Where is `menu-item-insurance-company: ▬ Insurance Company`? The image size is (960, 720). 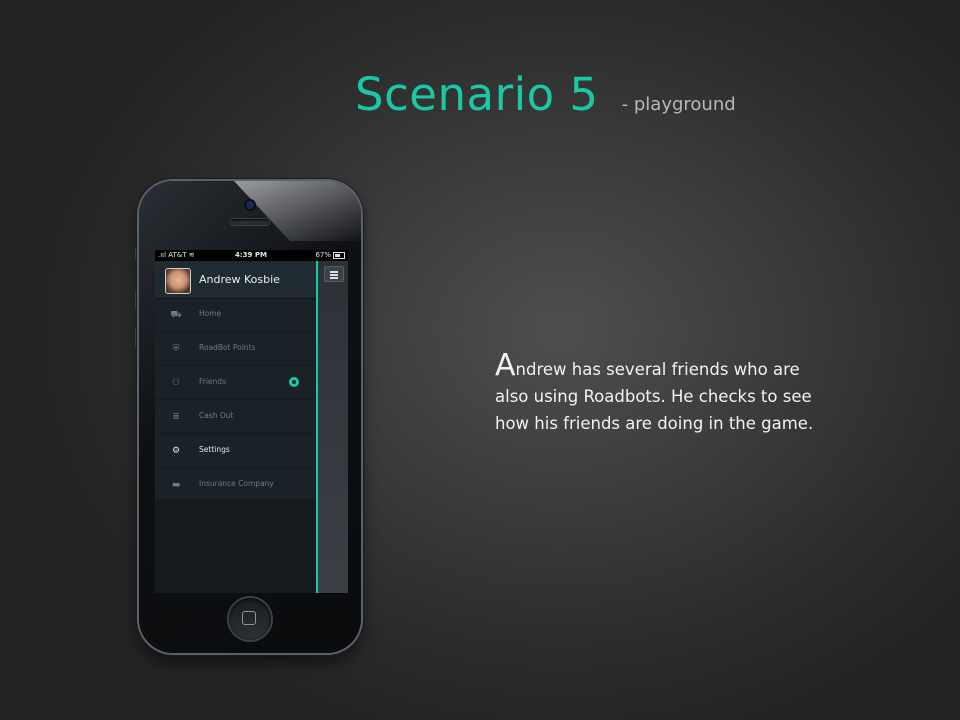 menu-item-insurance-company: ▬ Insurance Company is located at coordinates (235, 485).